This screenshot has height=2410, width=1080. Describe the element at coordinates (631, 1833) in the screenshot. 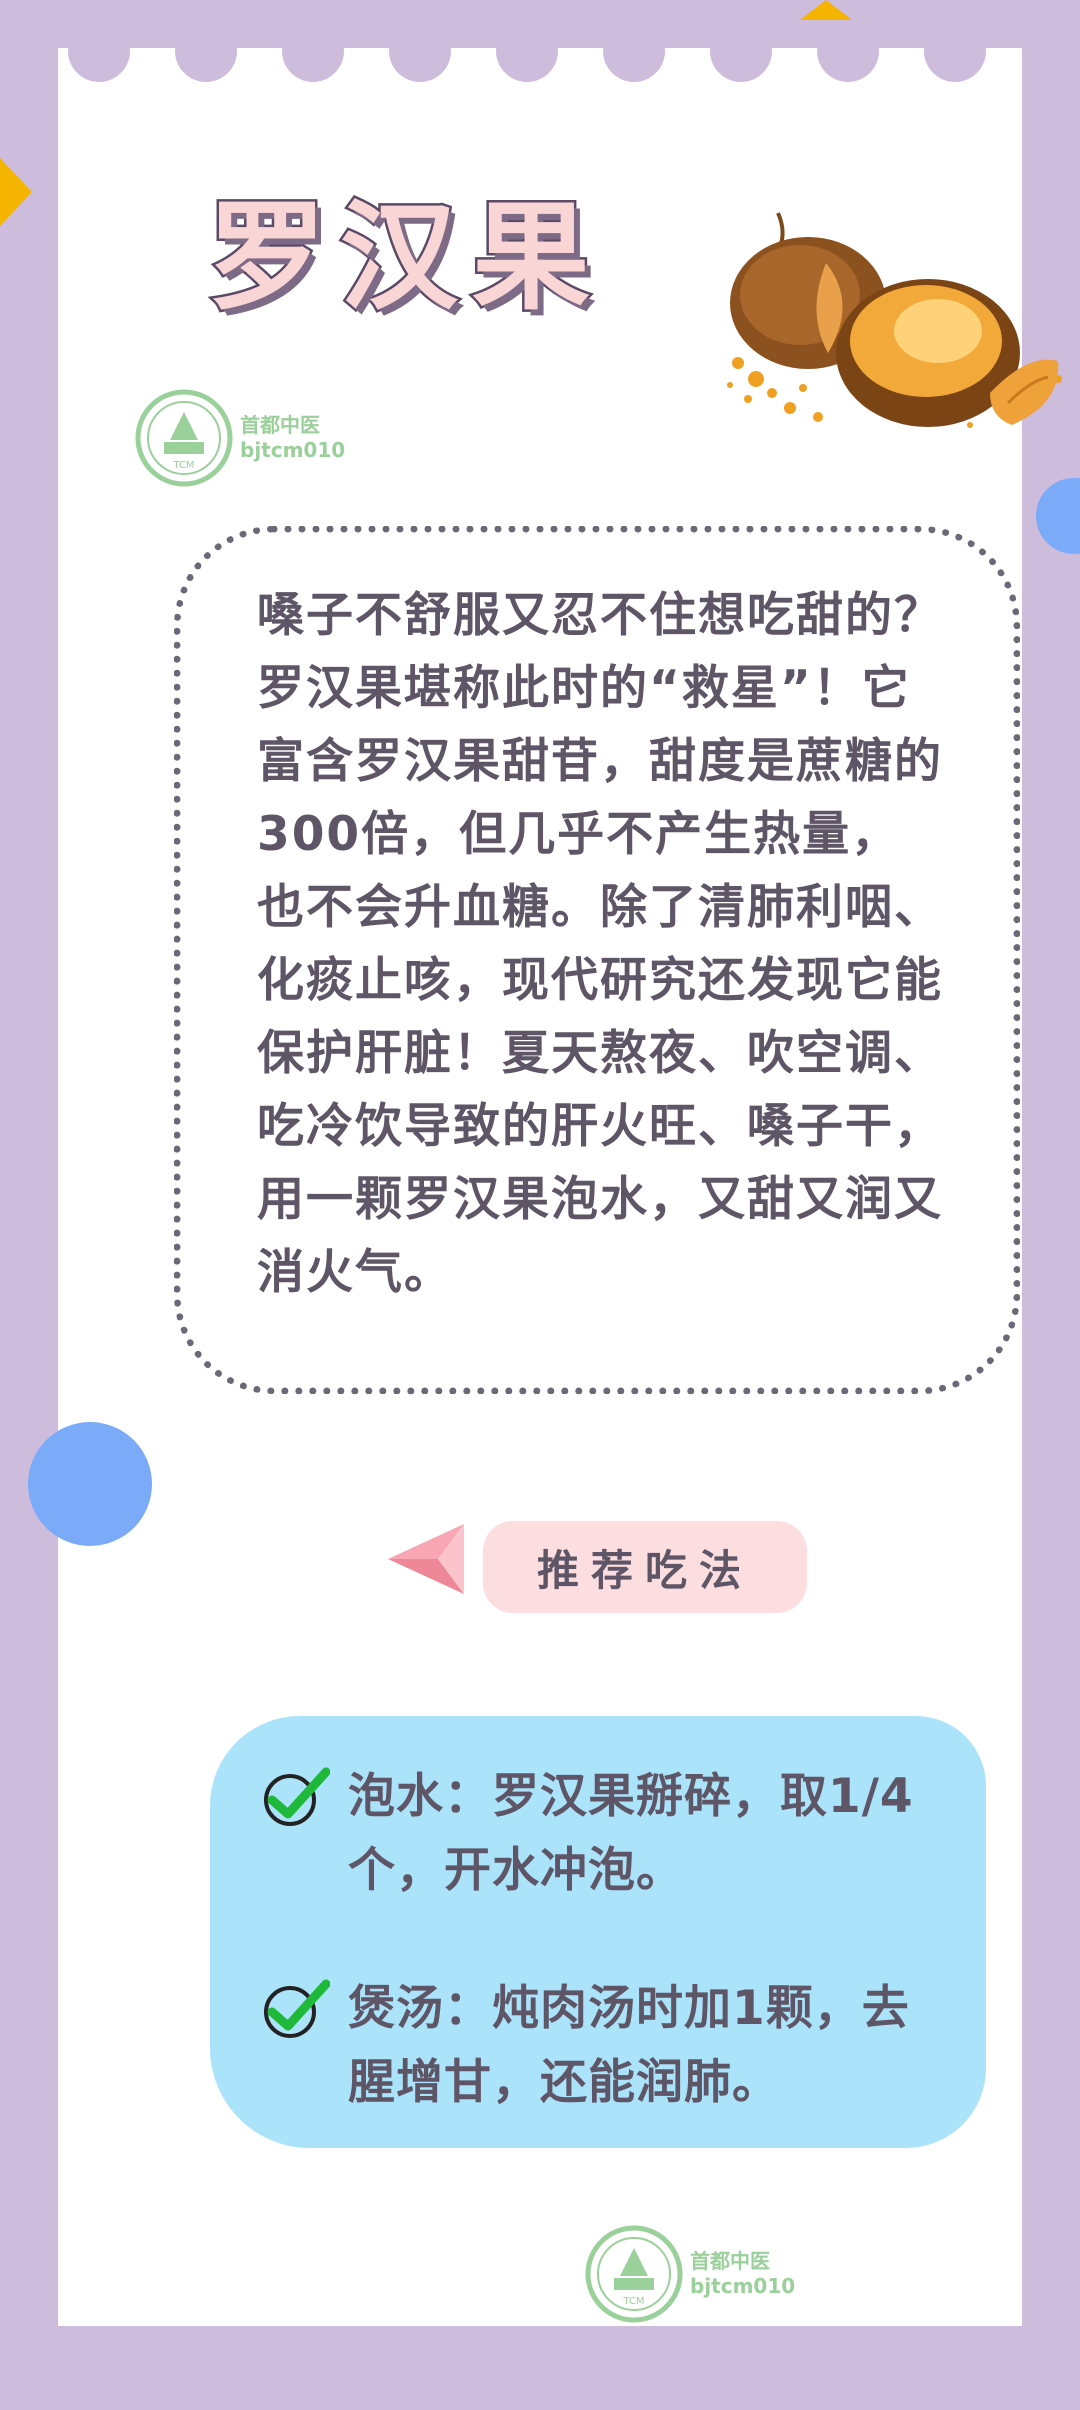

I see `tip-text: 泡水：罗汉果掰碎，取1/4个，开水冲泡。` at that location.